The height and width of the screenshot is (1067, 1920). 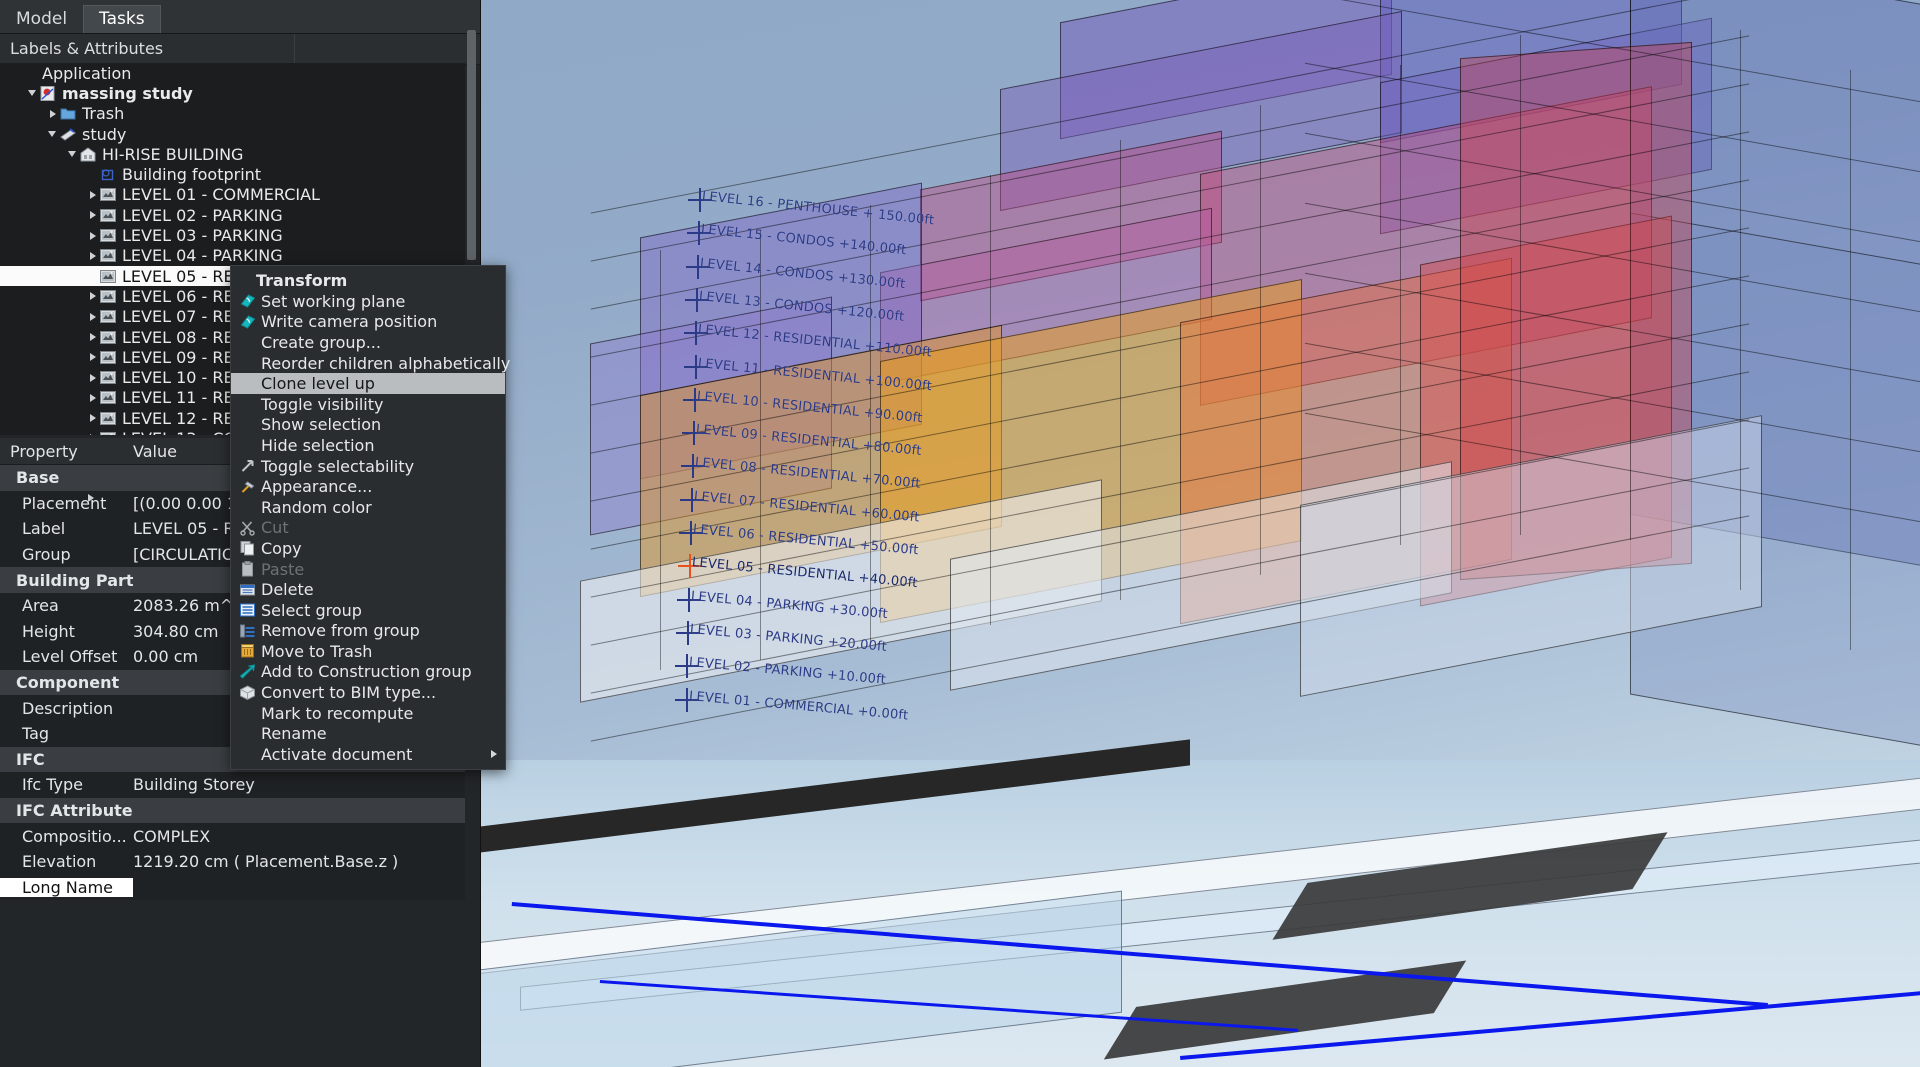 I want to click on menu-item-random-color: Random color, so click(x=368, y=507).